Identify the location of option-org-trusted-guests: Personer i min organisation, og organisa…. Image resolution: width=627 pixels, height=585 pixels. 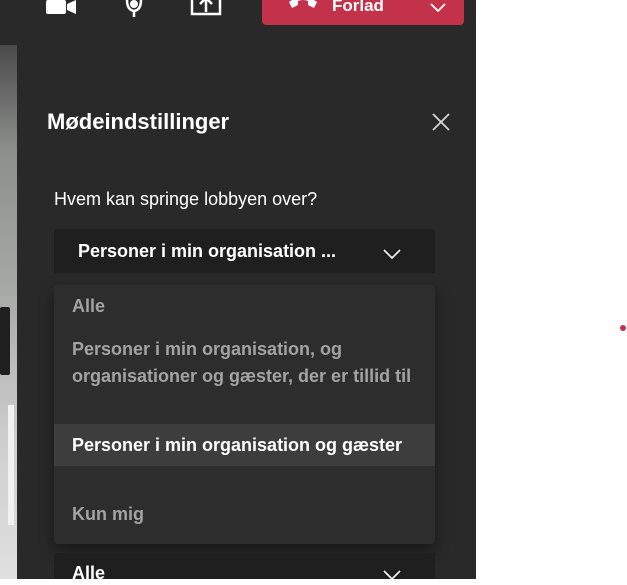
(244, 363).